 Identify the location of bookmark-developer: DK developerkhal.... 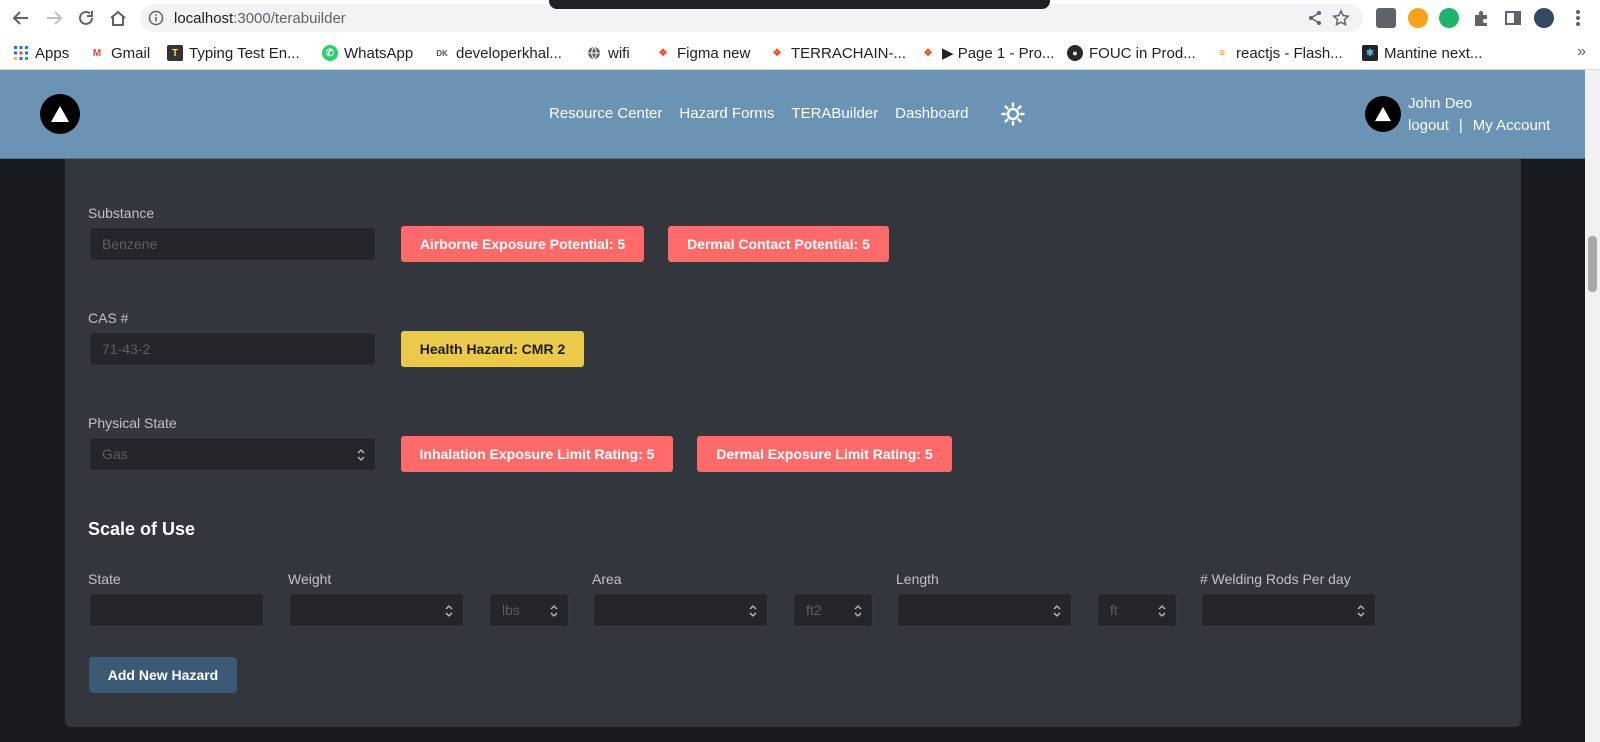
(498, 53).